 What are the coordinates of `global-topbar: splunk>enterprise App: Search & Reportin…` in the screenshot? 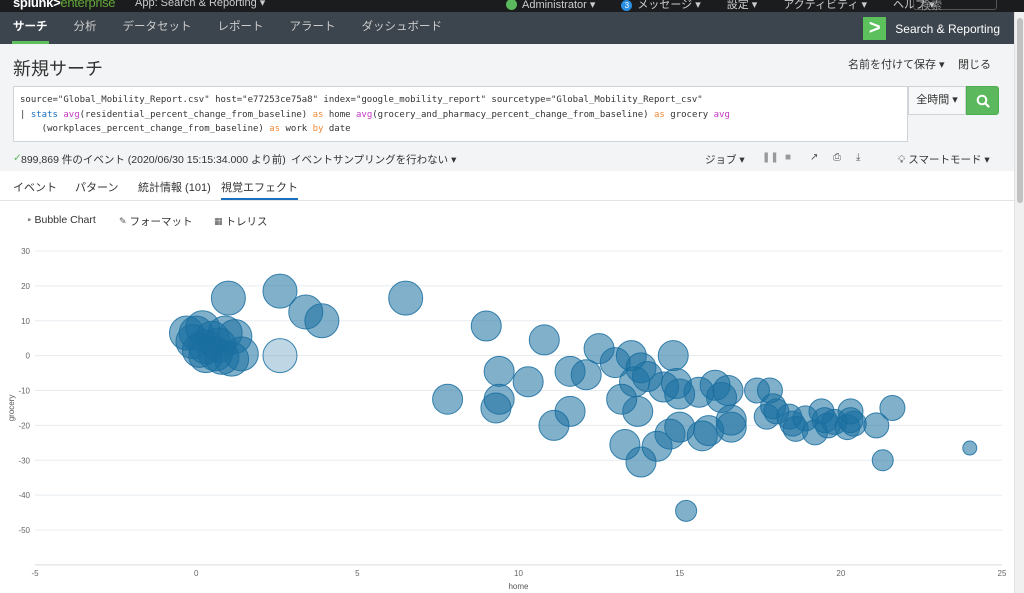 It's located at (512, 6).